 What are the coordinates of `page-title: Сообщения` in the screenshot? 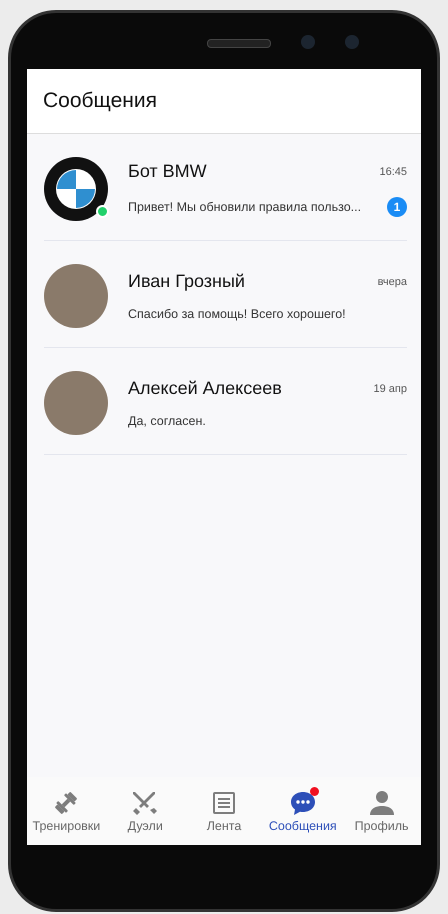 It's located at (100, 101).